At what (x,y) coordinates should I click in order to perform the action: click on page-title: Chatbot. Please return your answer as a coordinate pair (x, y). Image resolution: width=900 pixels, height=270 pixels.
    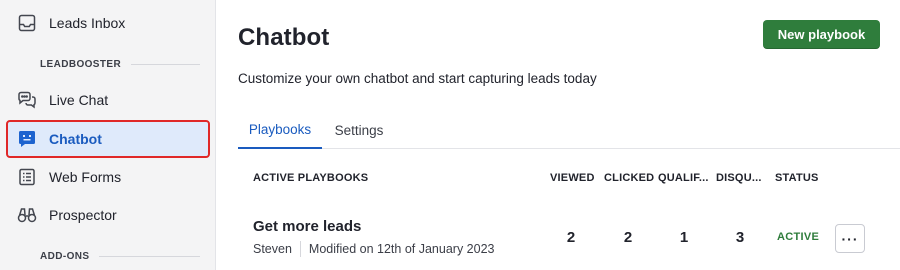
    Looking at the image, I should click on (284, 37).